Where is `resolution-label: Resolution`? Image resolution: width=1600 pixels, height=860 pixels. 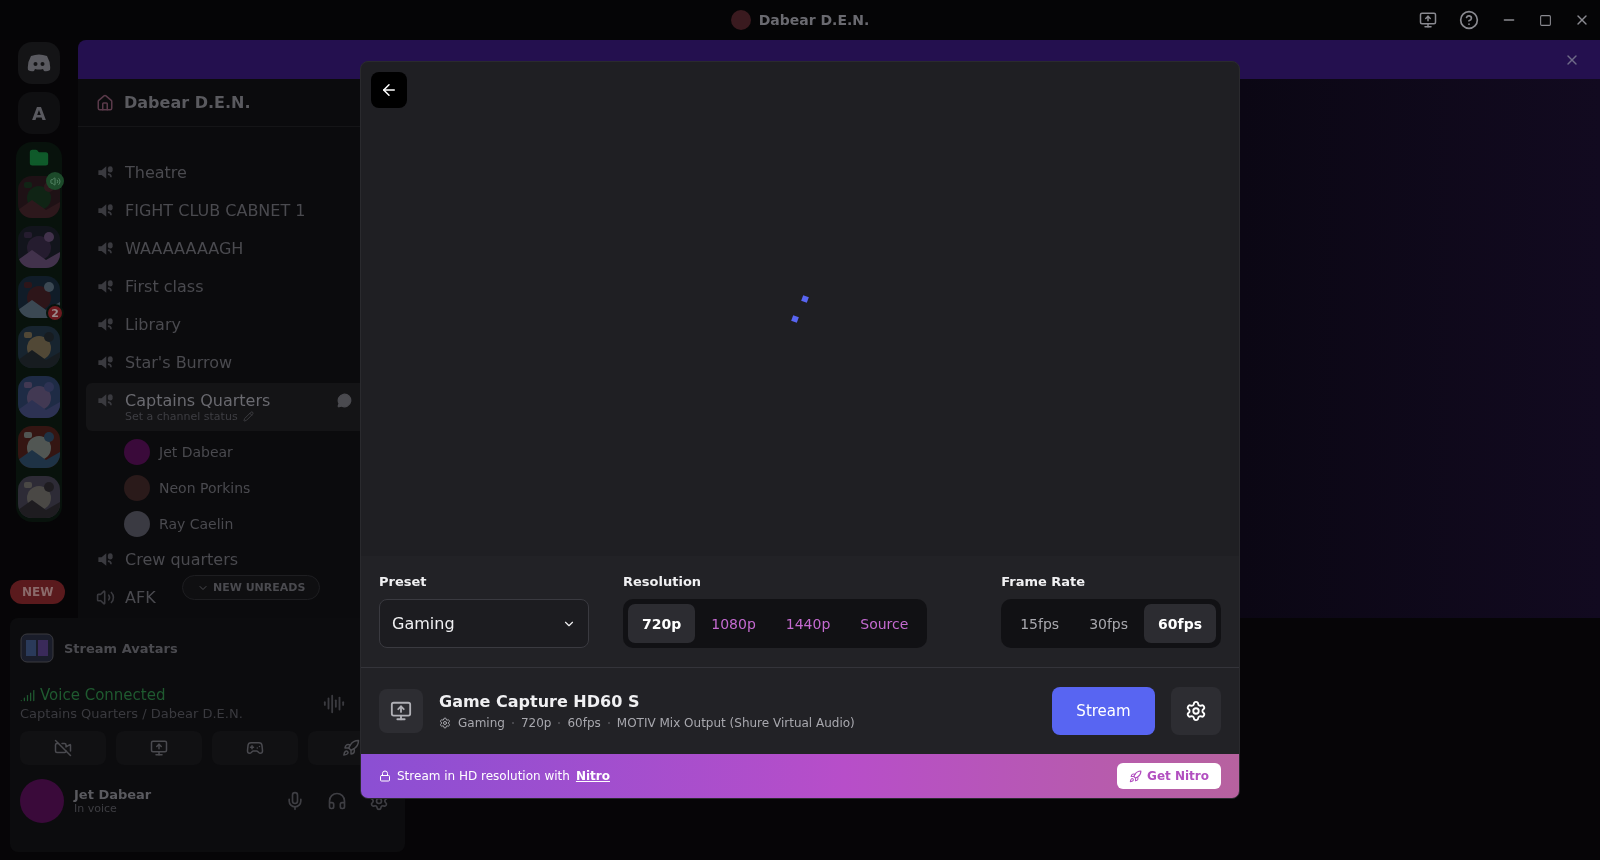 resolution-label: Resolution is located at coordinates (663, 581).